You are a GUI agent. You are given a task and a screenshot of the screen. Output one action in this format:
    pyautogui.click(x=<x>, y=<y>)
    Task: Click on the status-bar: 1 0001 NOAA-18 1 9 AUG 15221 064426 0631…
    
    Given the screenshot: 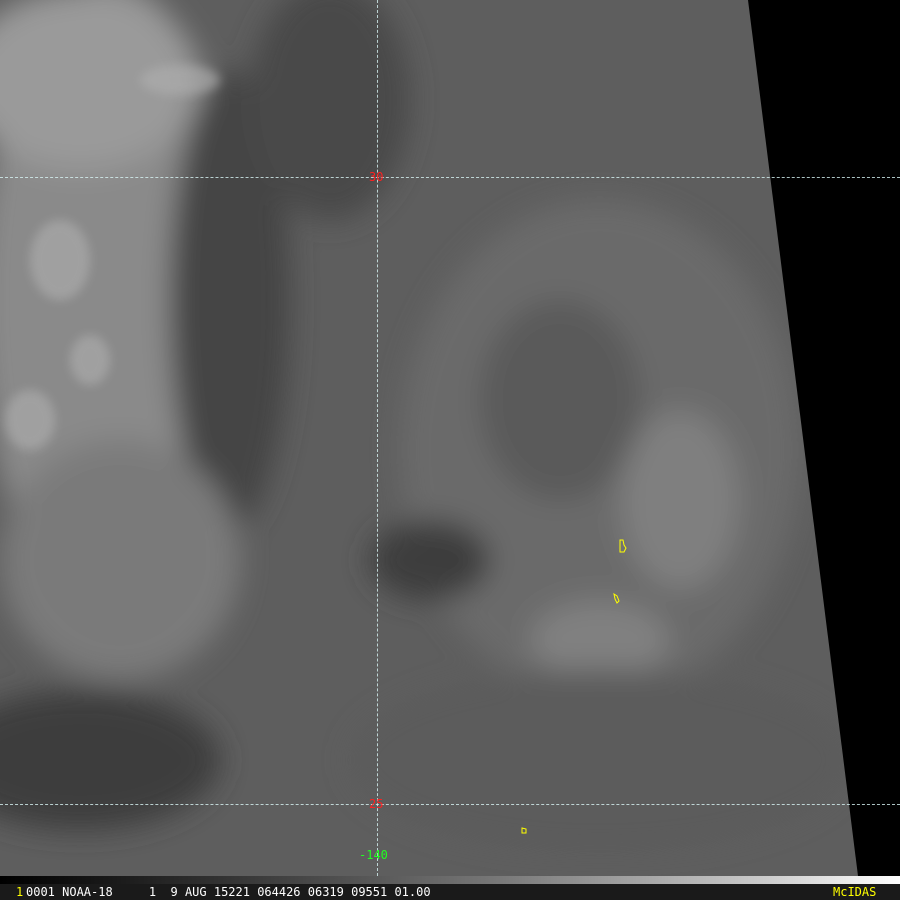 What is the action you would take?
    pyautogui.click(x=450, y=892)
    